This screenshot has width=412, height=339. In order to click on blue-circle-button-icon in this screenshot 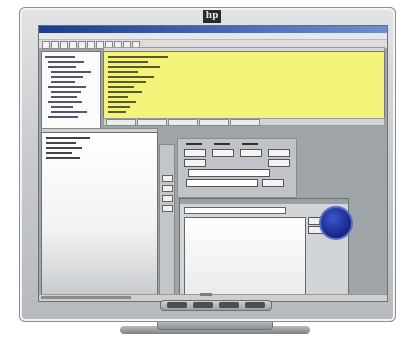, I will do `click(336, 223)`.